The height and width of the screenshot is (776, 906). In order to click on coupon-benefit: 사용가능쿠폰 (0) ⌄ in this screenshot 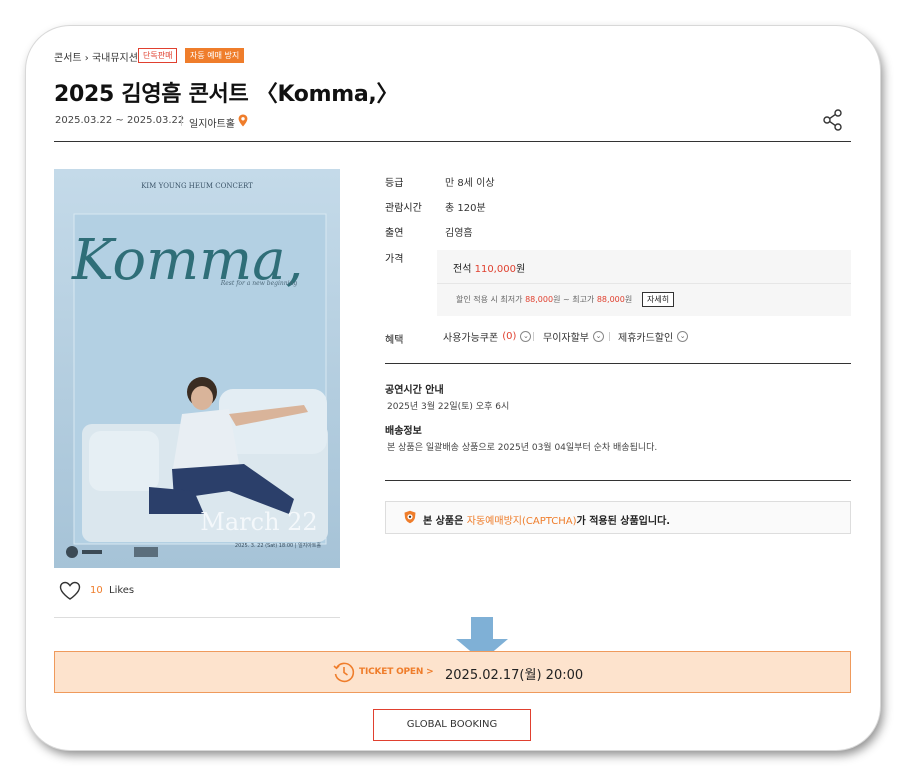, I will do `click(487, 336)`.